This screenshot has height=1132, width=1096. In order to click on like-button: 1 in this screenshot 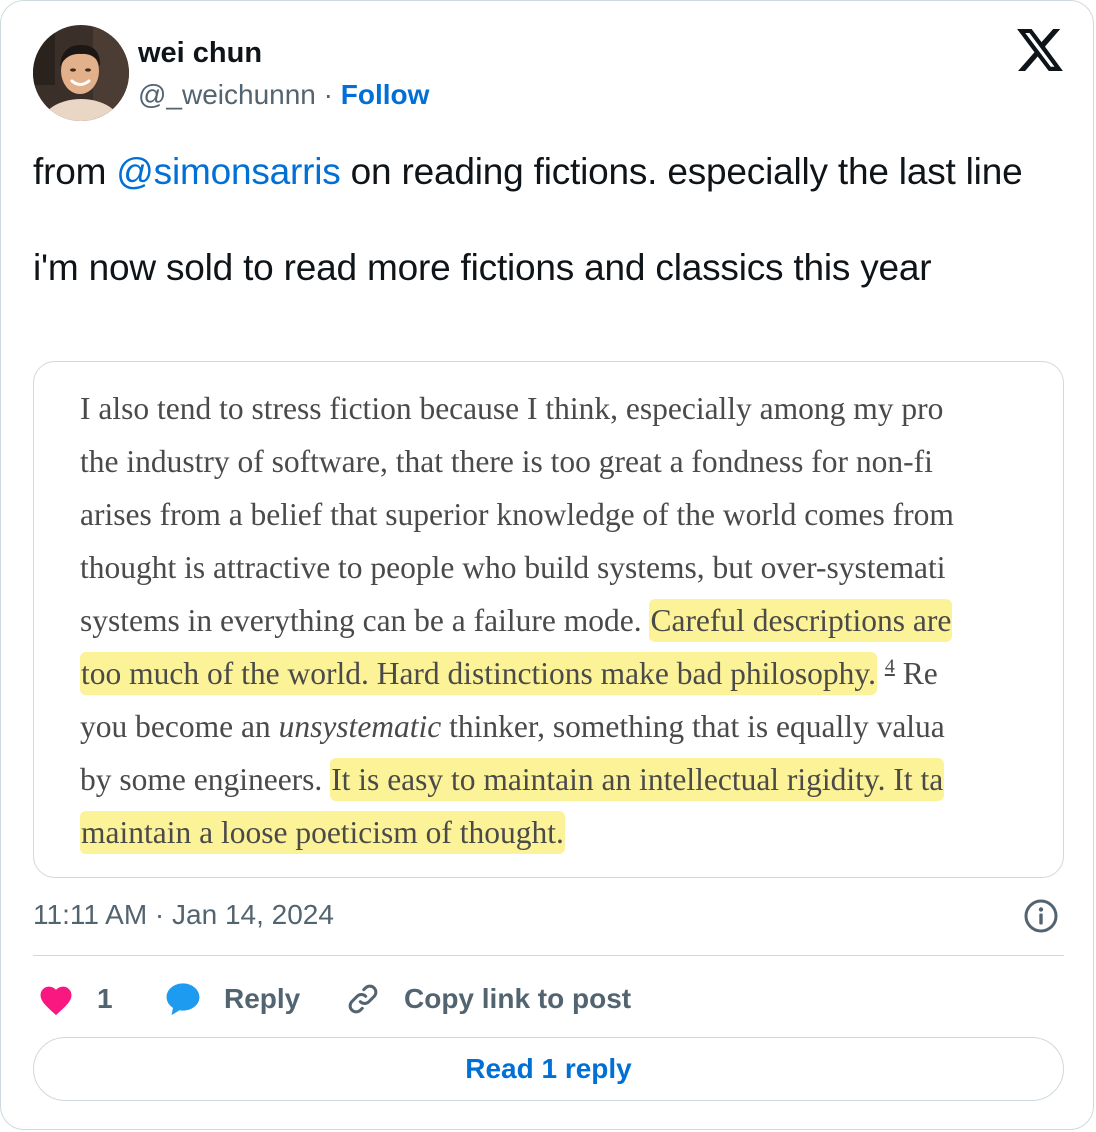, I will do `click(75, 999)`.